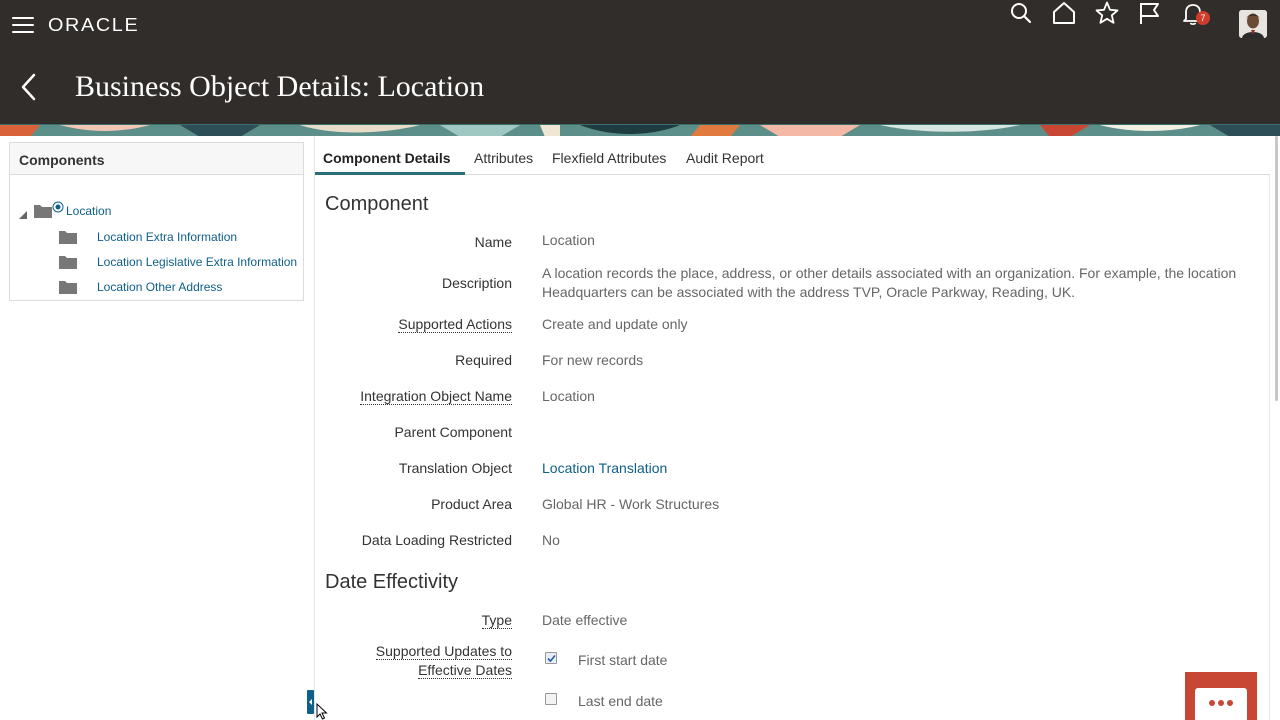 The width and height of the screenshot is (1280, 720). I want to click on tree-item-label: Location, so click(89, 211).